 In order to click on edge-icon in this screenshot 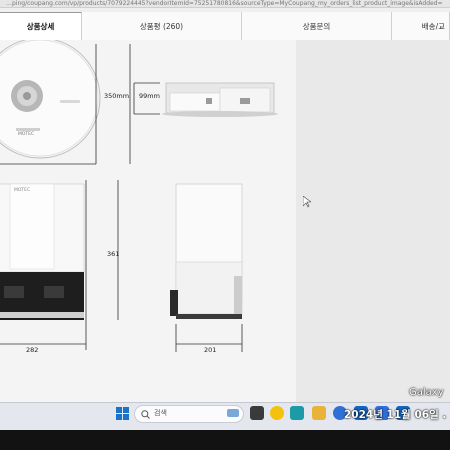, I will do `click(297, 413)`.